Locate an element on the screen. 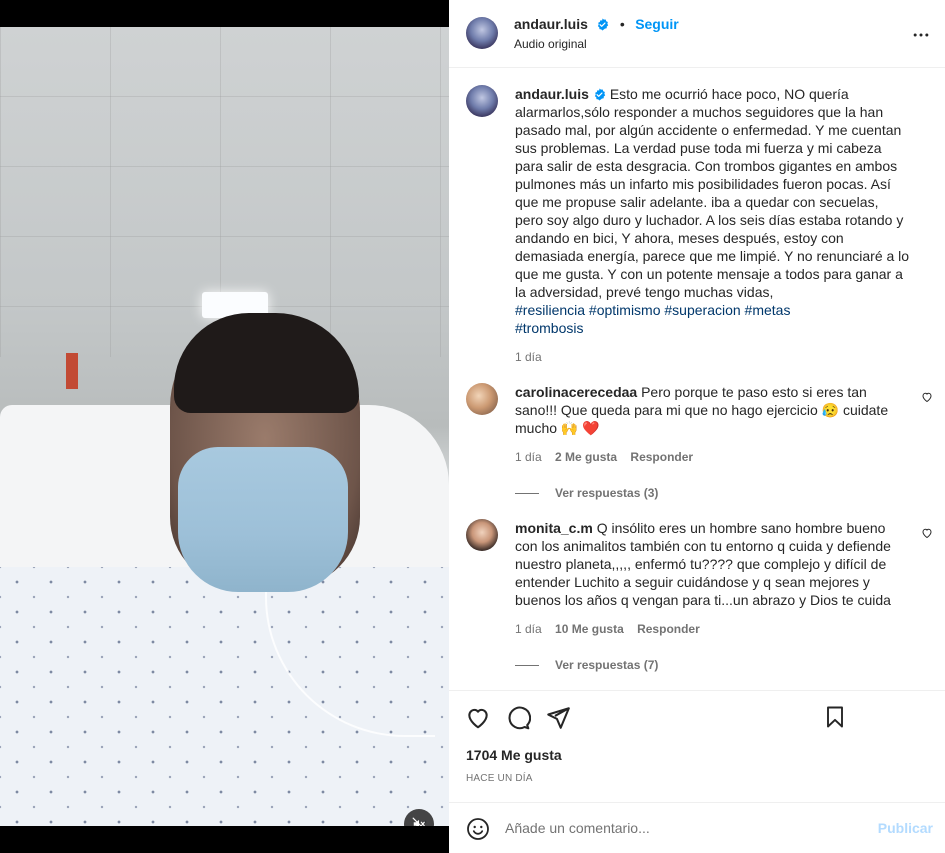  save-bookmark-icon is located at coordinates (835, 717).